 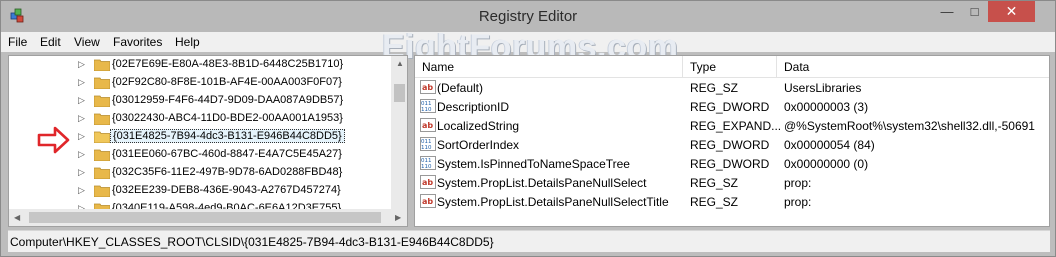 What do you see at coordinates (227, 118) in the screenshot?
I see `tree-item-label: {03022430-ABC4-11D0-BDE2-00AA001A1953}` at bounding box center [227, 118].